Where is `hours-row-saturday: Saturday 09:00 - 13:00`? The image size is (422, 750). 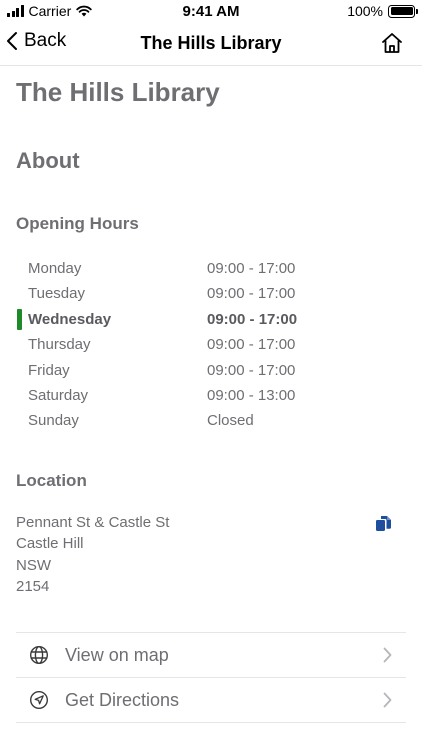
hours-row-saturday: Saturday 09:00 - 13:00 is located at coordinates (211, 395).